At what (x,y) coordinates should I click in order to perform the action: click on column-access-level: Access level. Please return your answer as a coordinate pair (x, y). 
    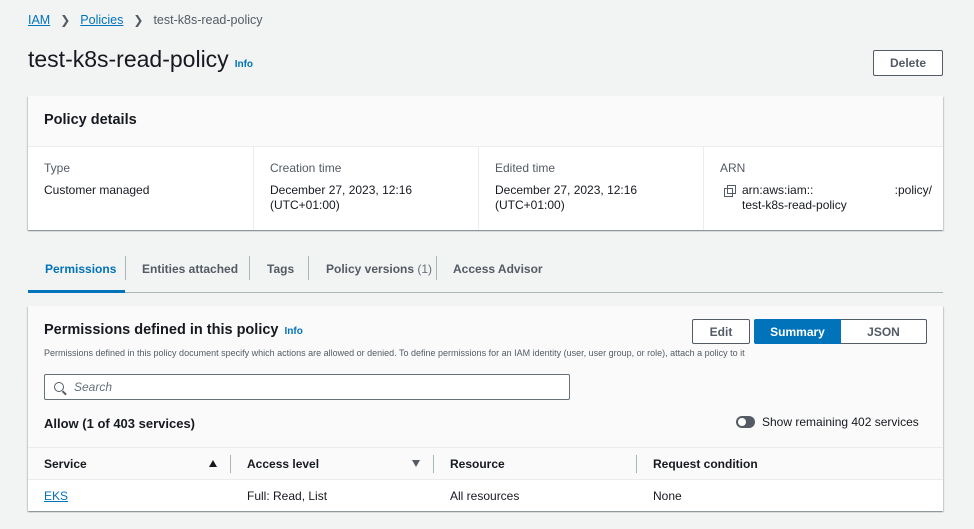
    Looking at the image, I should click on (332, 463).